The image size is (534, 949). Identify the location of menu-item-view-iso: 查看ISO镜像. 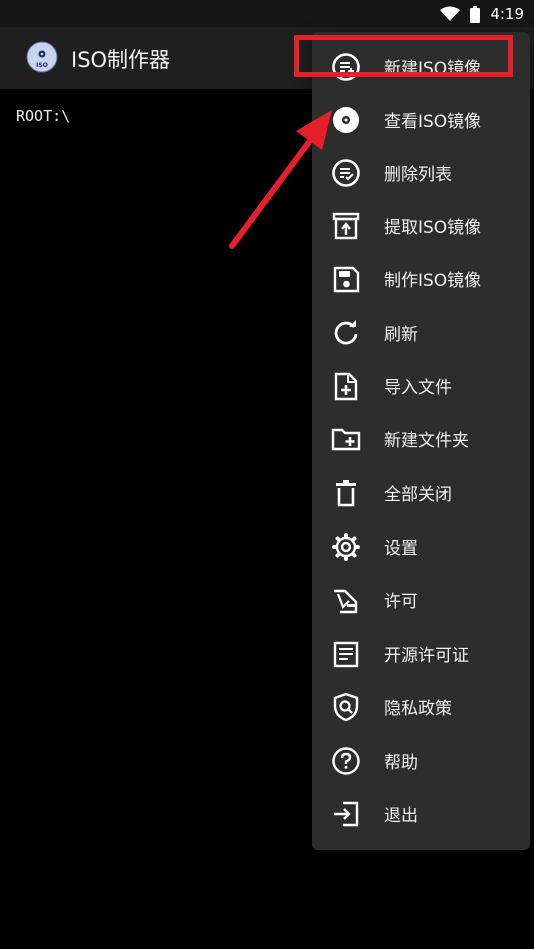
(421, 119).